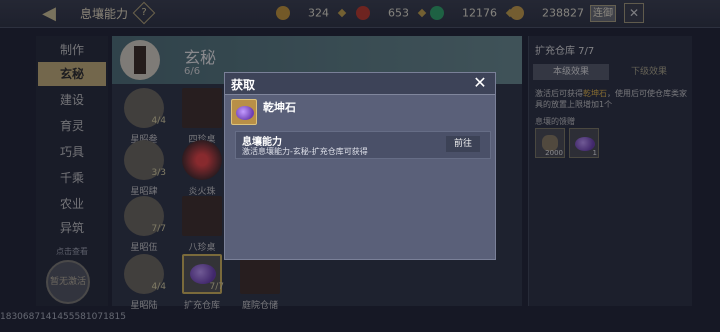  Describe the element at coordinates (279, 107) in the screenshot. I see `item-name: 乾坤石` at that location.